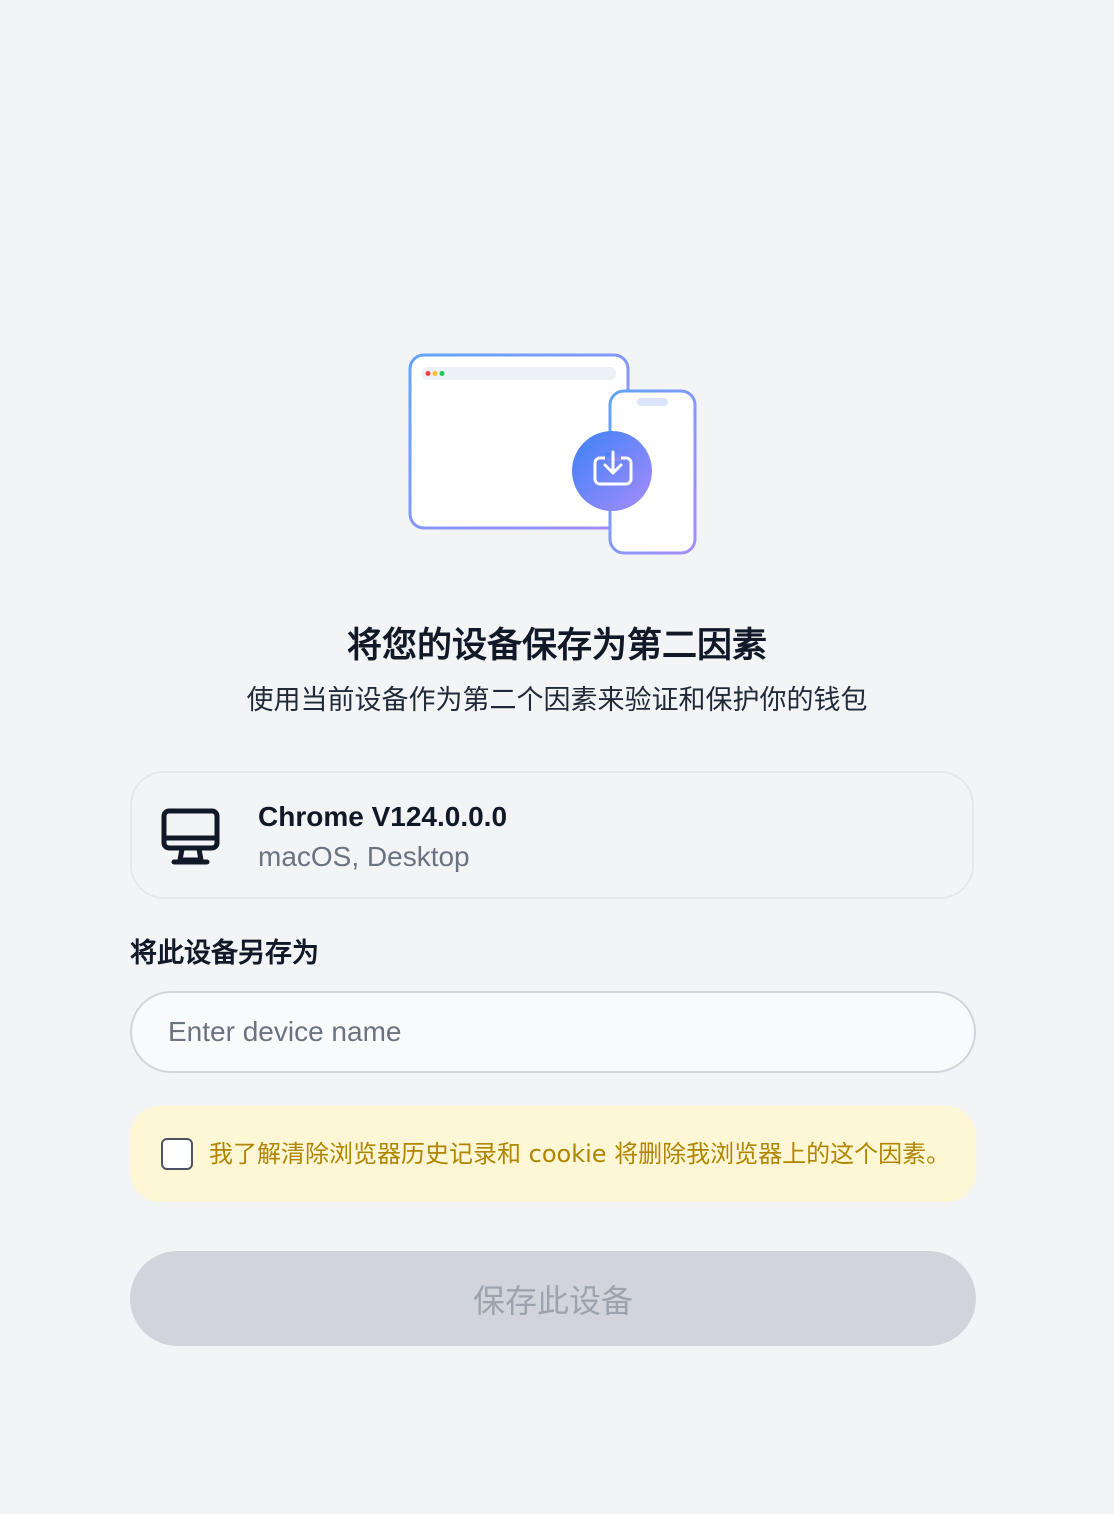 The height and width of the screenshot is (1514, 1114). I want to click on cookie-warning-notice: 我了解清除浏览器历史记录和 cookie 将删除我浏览器上的这个因素。, so click(553, 1154).